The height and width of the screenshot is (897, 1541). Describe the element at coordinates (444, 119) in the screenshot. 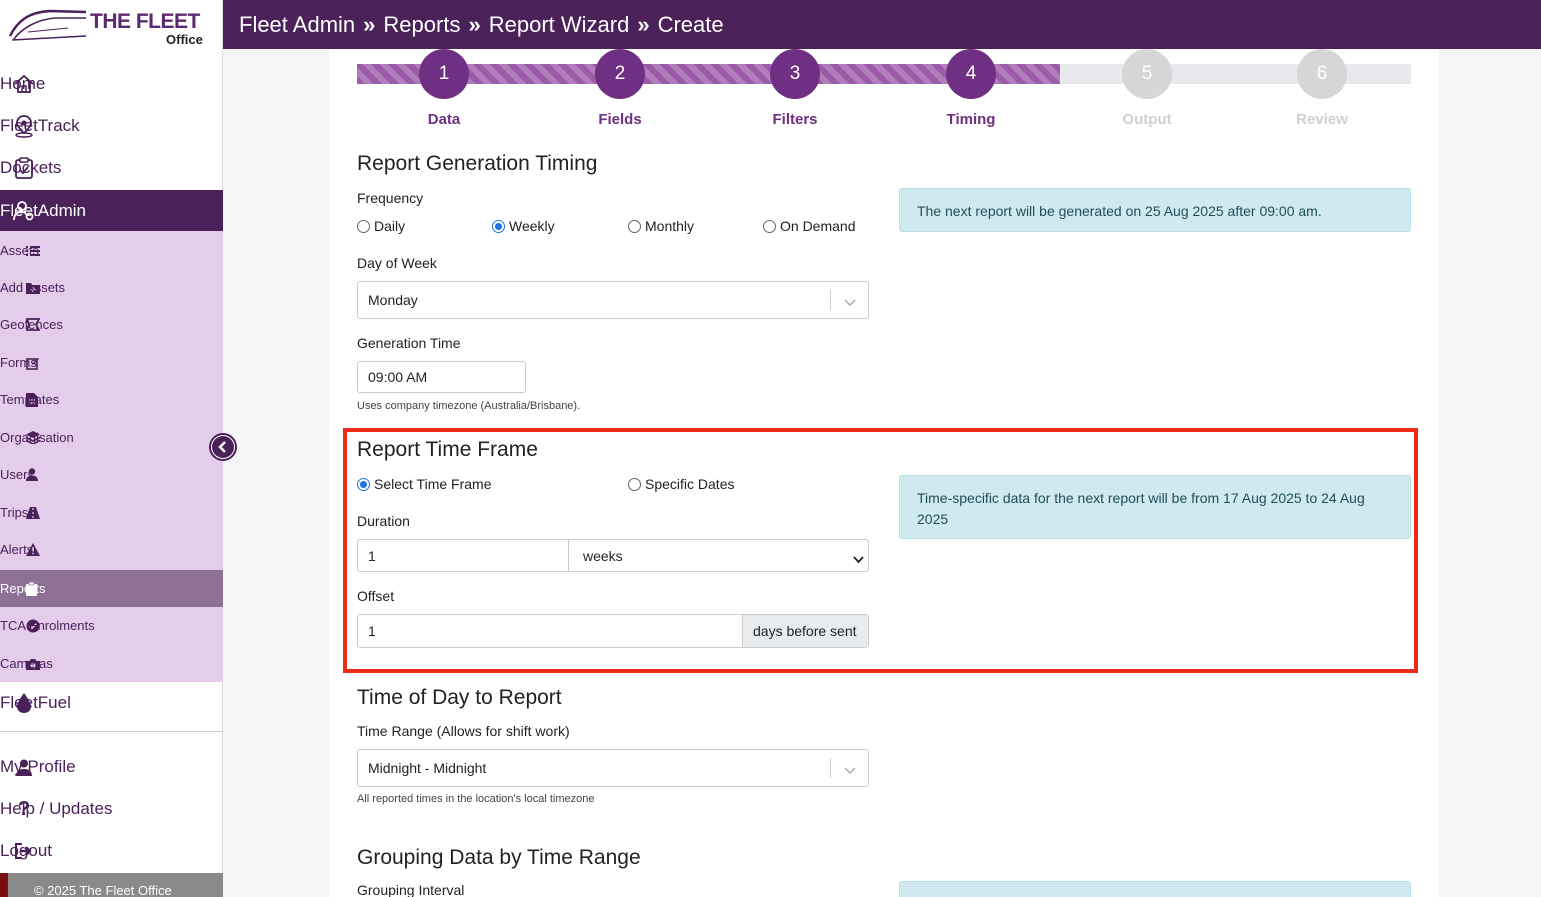

I see `wizard-step-data-label: Data` at that location.